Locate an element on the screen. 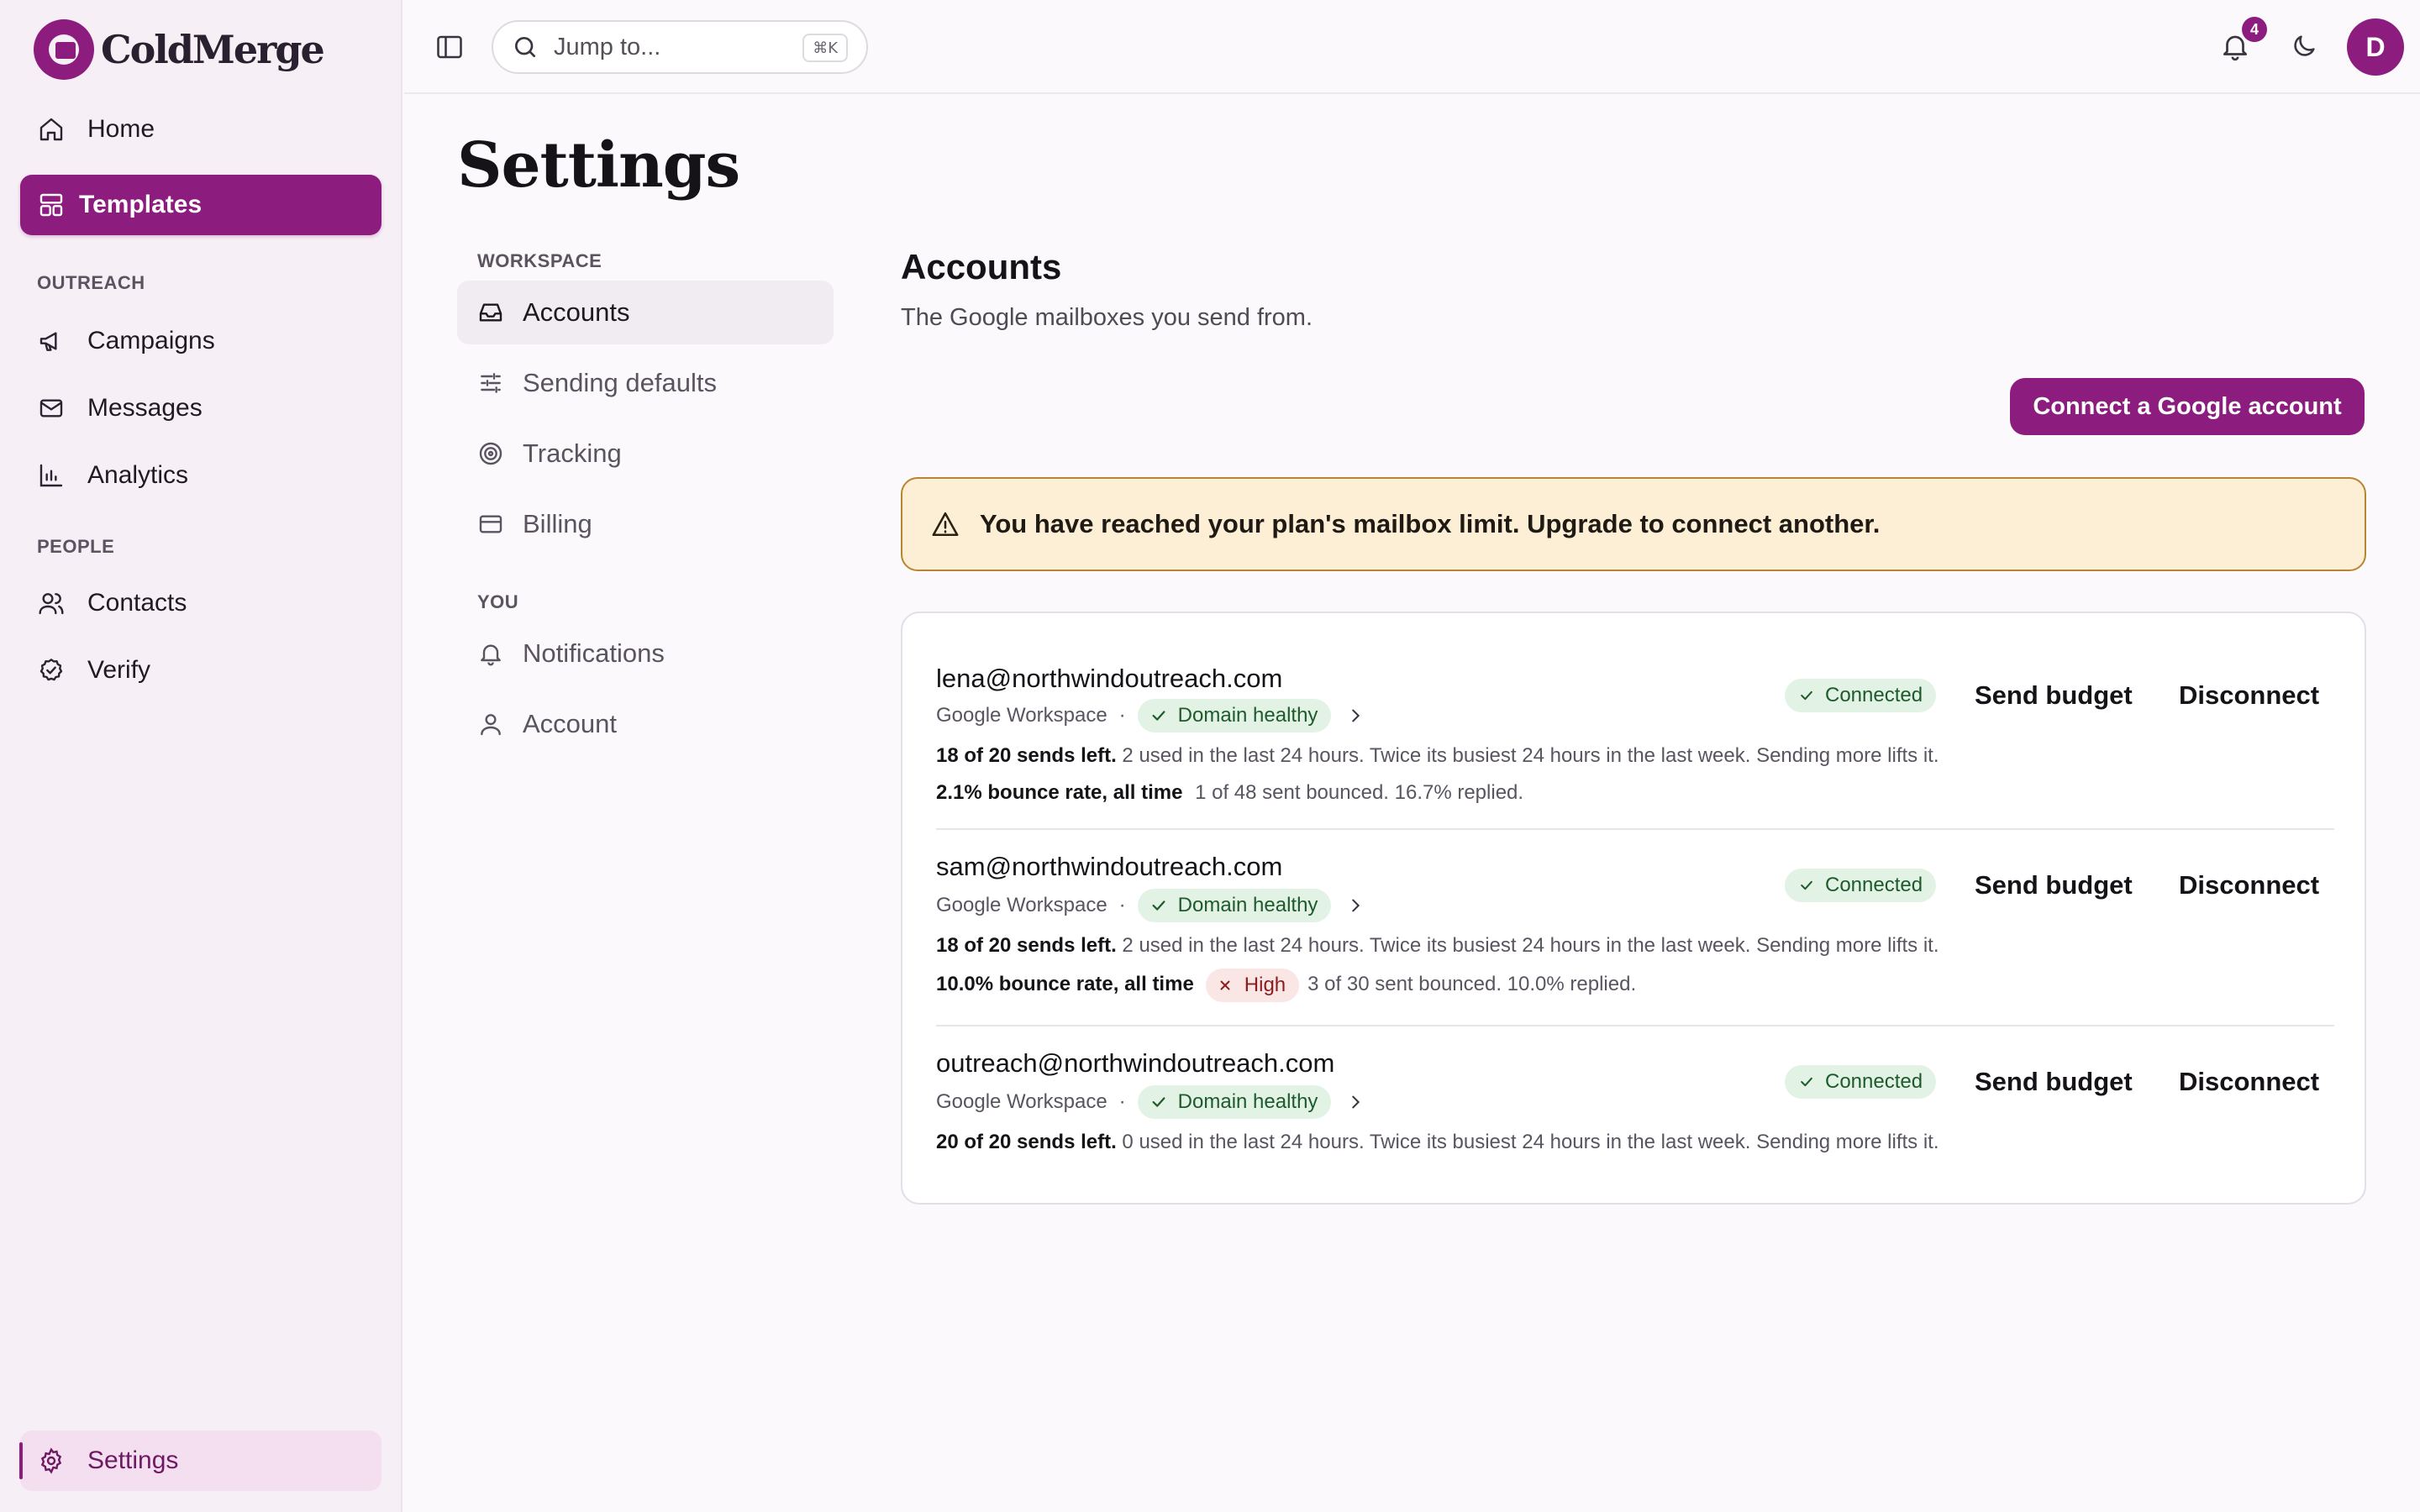 This screenshot has height=1512, width=2420. search-input: Jump to... ⌘K is located at coordinates (680, 47).